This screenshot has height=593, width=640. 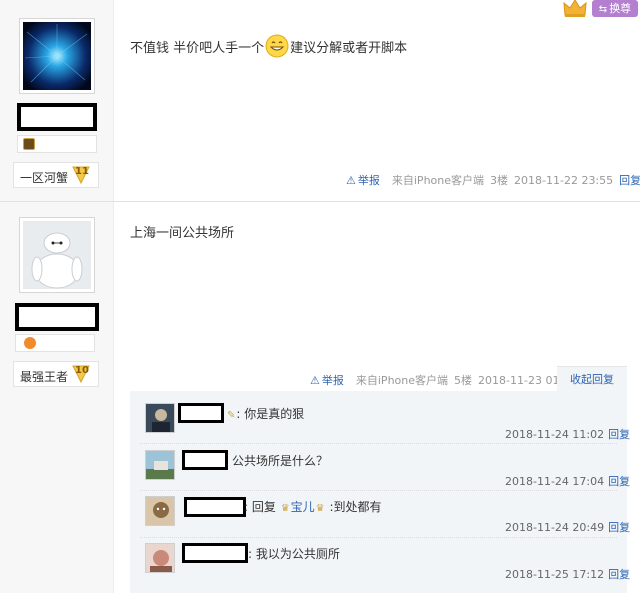 I want to click on level-number: 11, so click(x=82, y=171).